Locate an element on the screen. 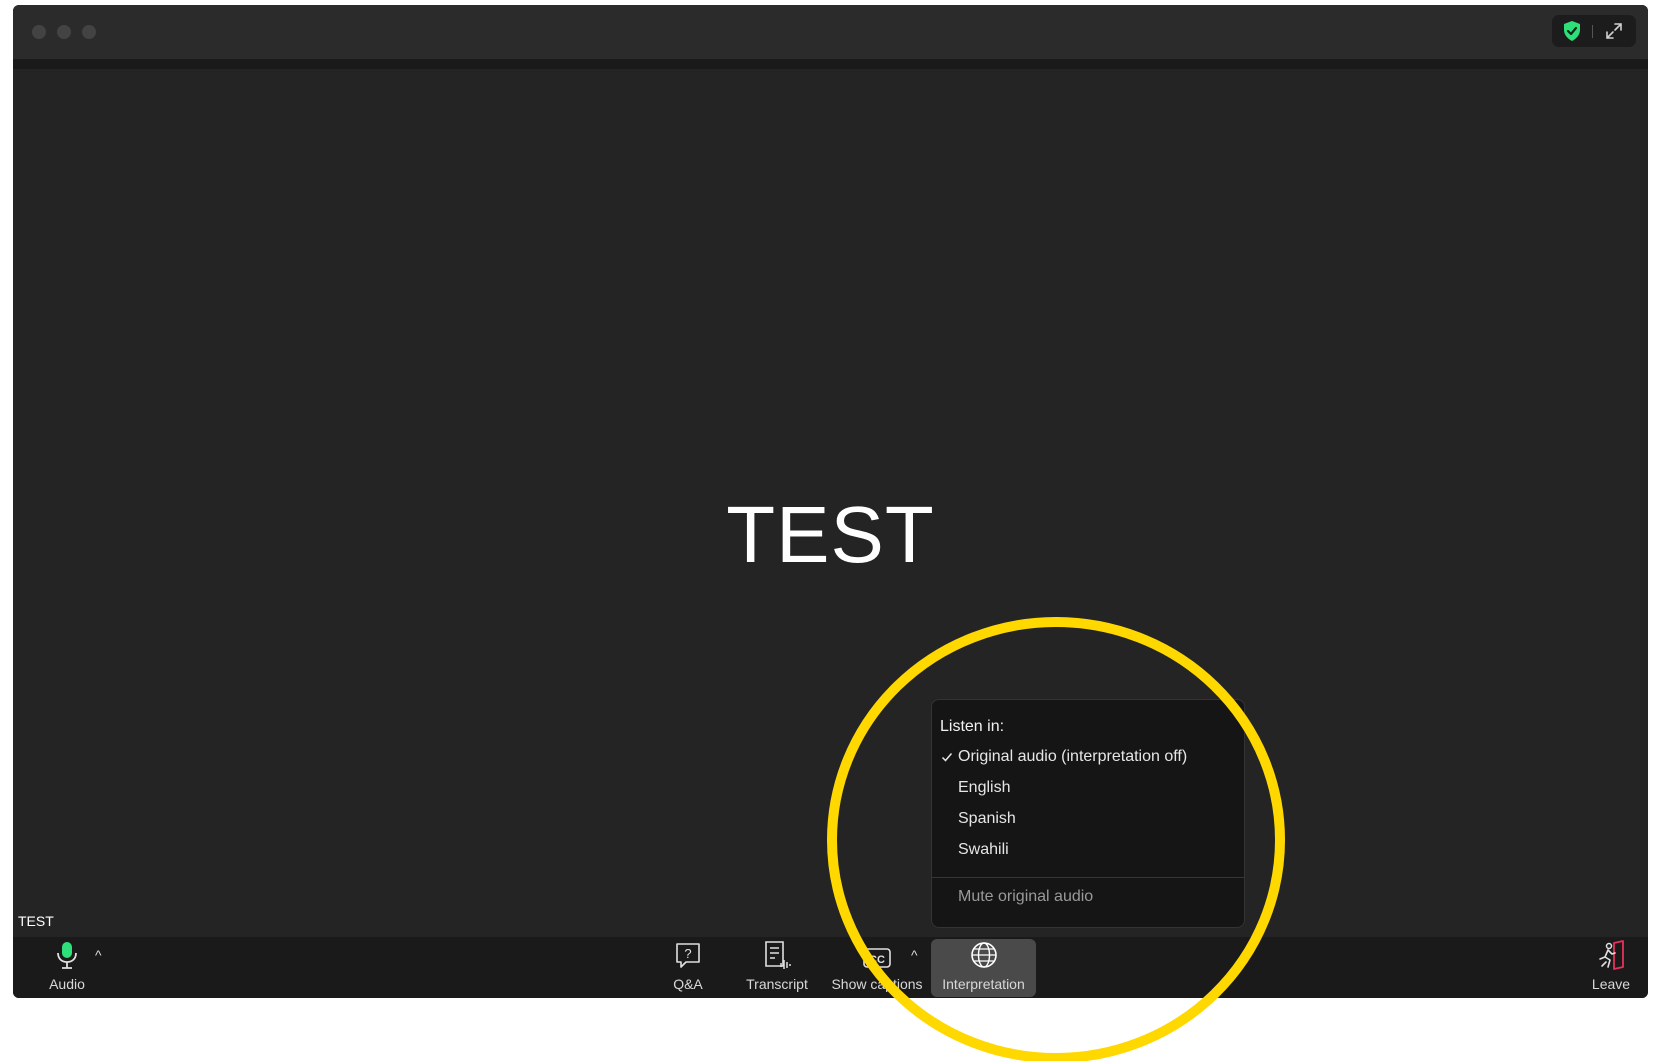 Image resolution: width=1655 pixels, height=1061 pixels. microphone-icon is located at coordinates (67, 955).